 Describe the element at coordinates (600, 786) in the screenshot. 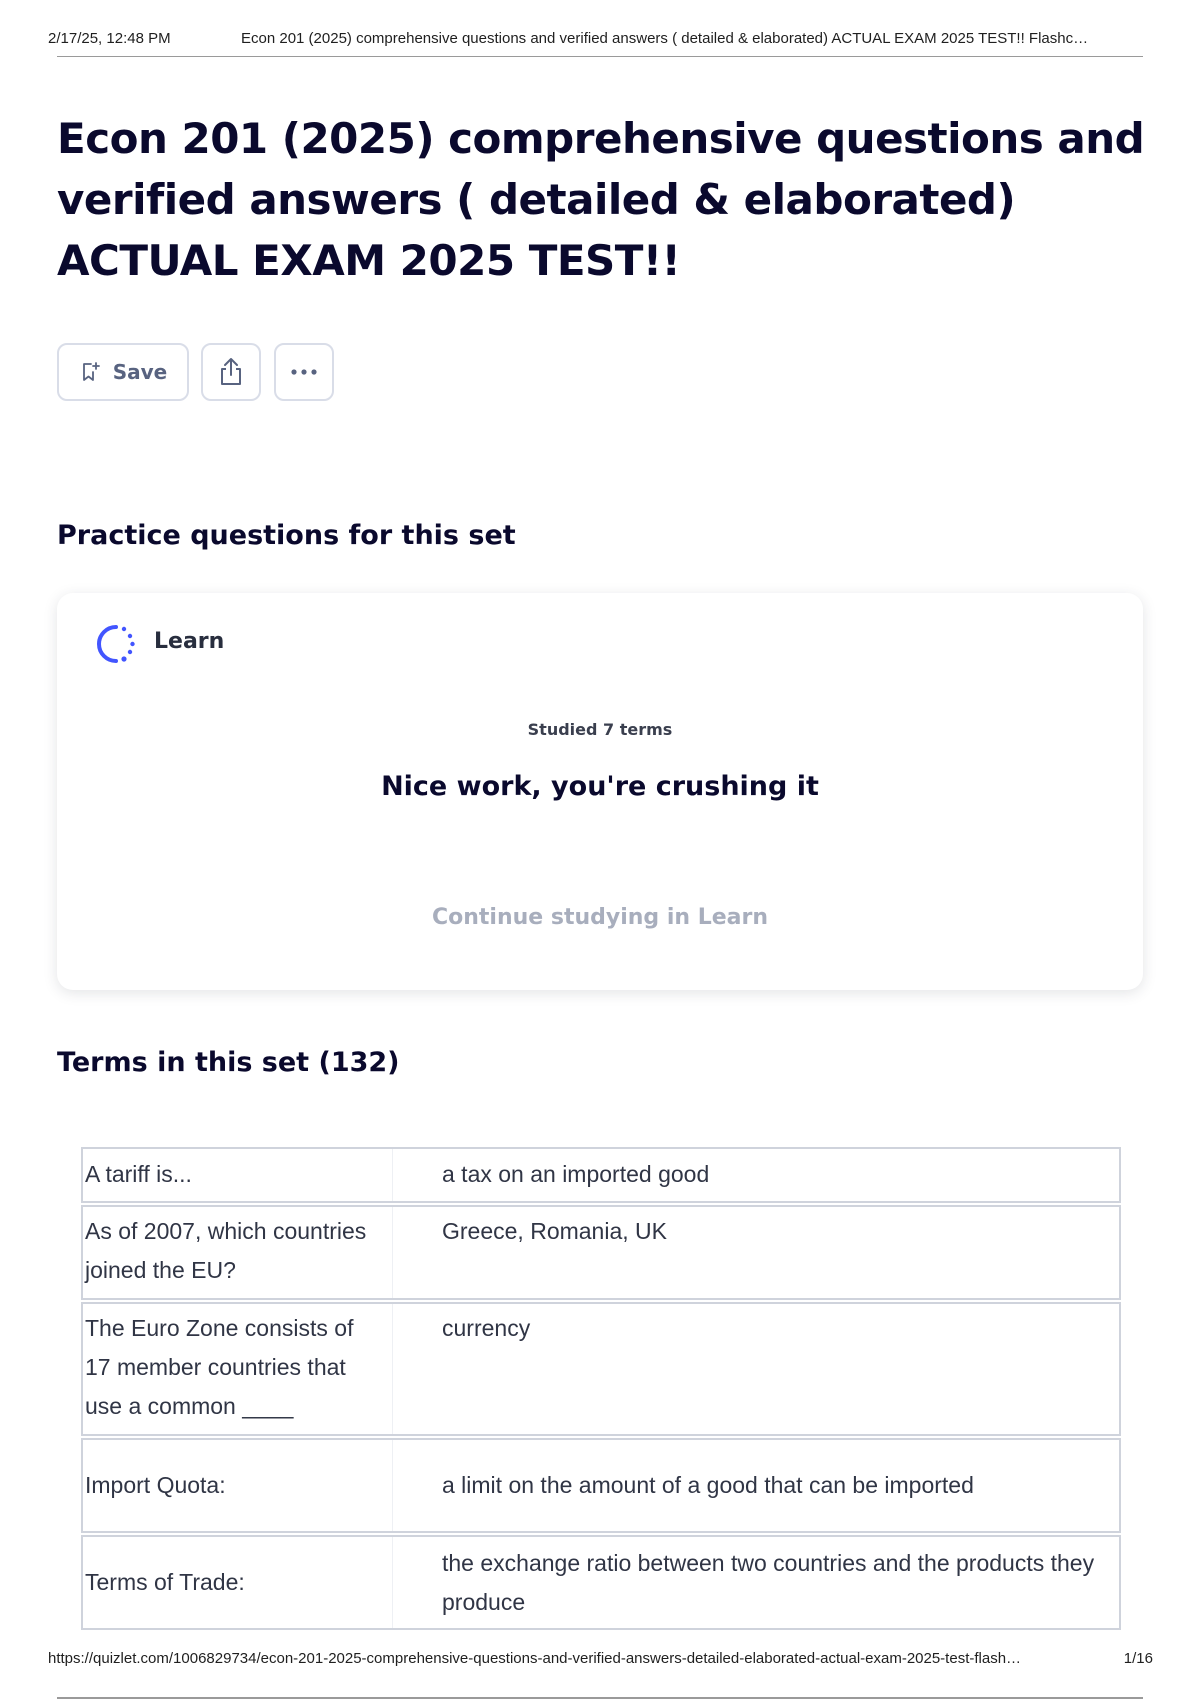

I see `encouragement-message: Nice work, you're crushing it` at that location.